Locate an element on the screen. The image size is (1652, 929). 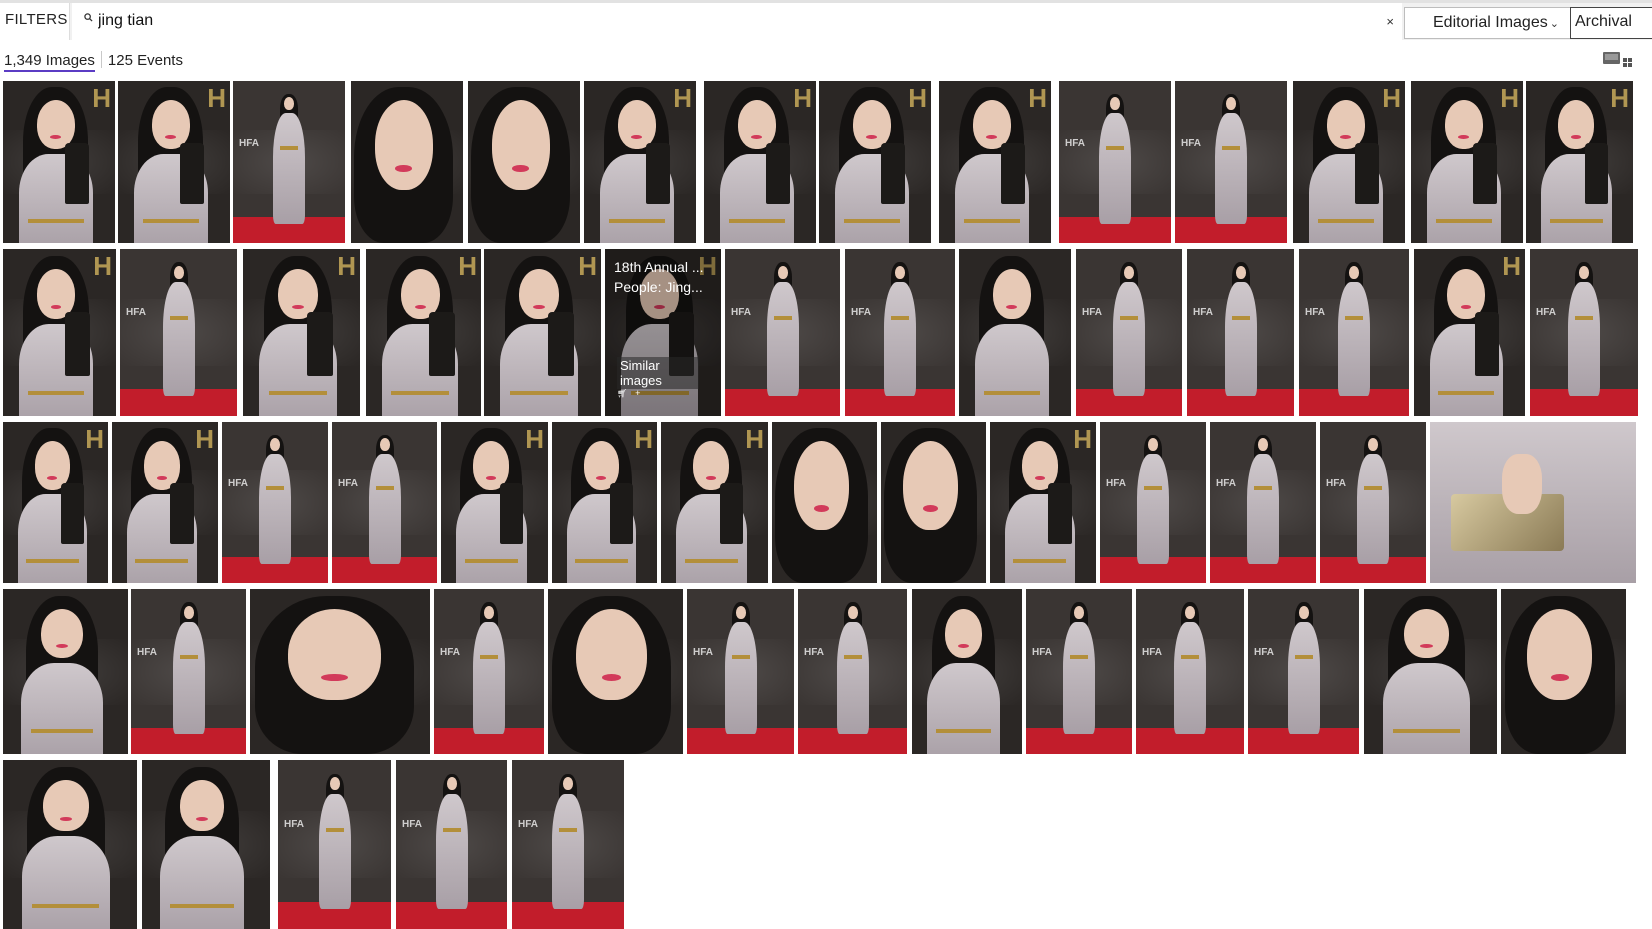
grid-view-icon is located at coordinates (1623, 61).